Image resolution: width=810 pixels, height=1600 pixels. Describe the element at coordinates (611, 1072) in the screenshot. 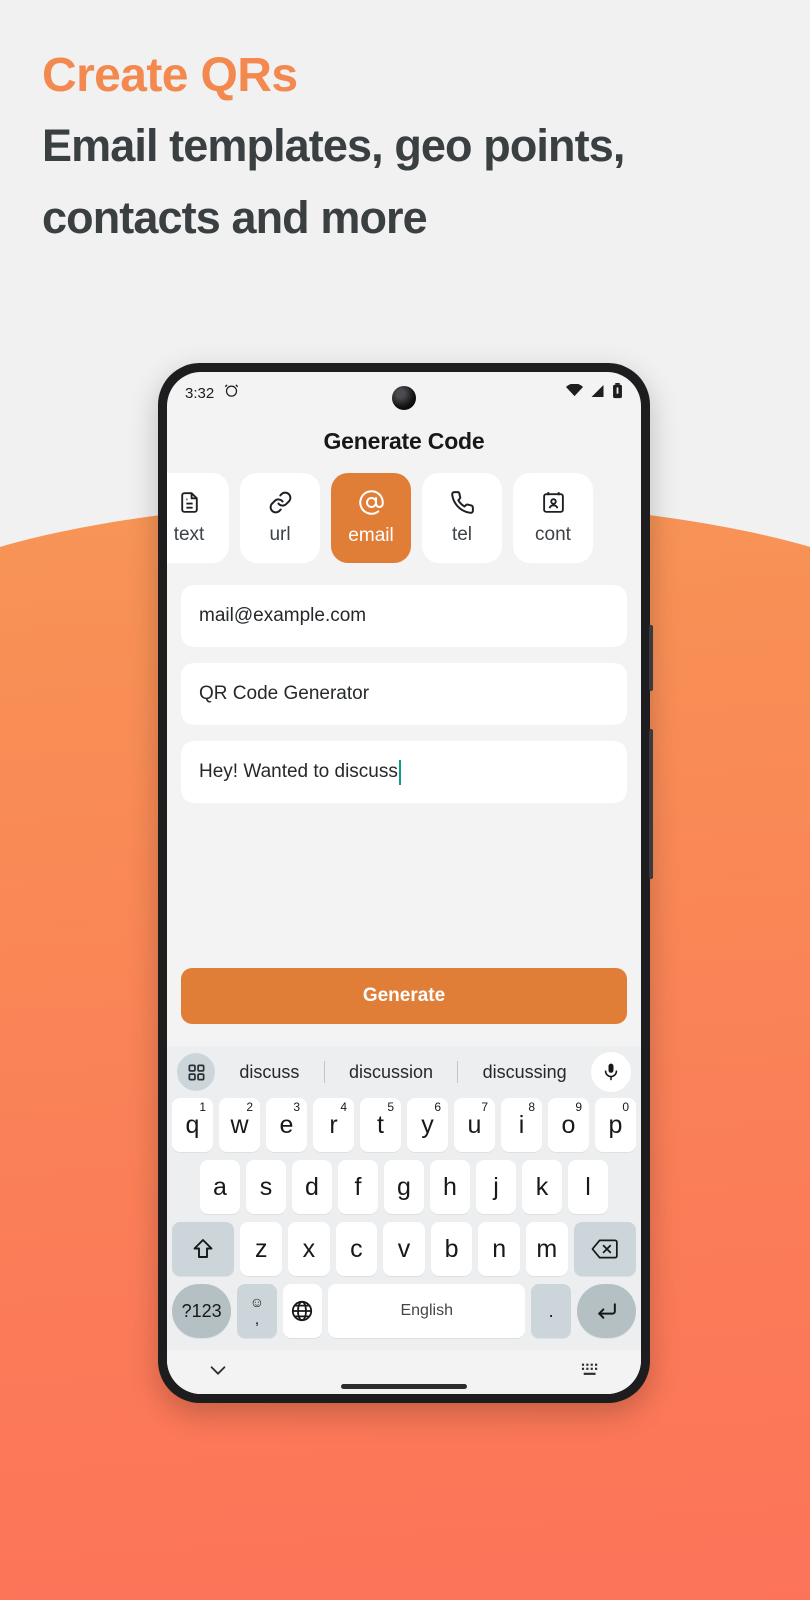

I see `microphone-icon` at that location.